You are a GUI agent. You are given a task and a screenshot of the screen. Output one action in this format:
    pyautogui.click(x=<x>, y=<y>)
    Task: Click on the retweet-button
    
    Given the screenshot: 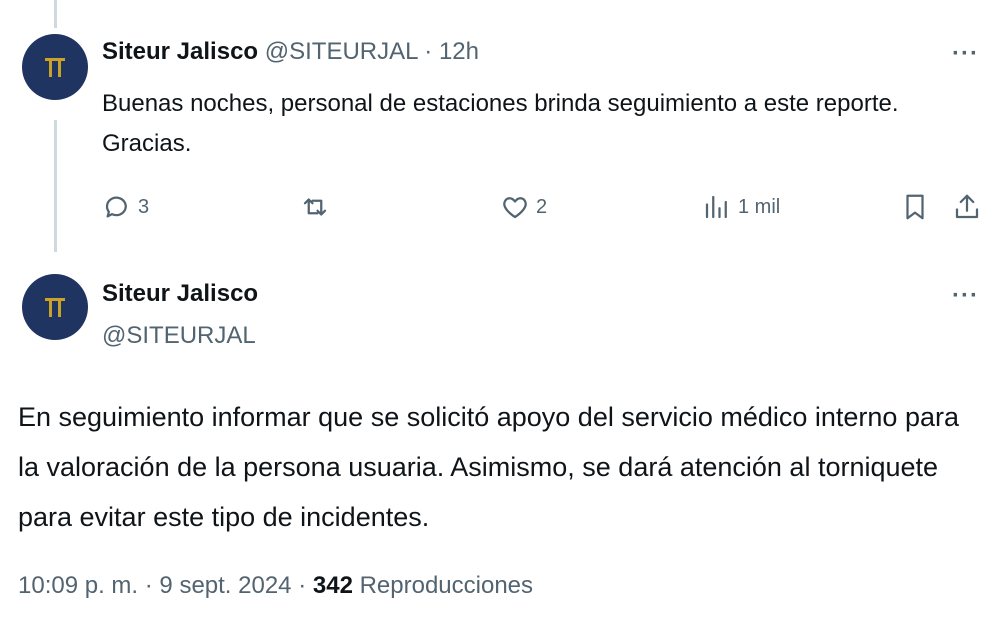 What is the action you would take?
    pyautogui.click(x=318, y=207)
    